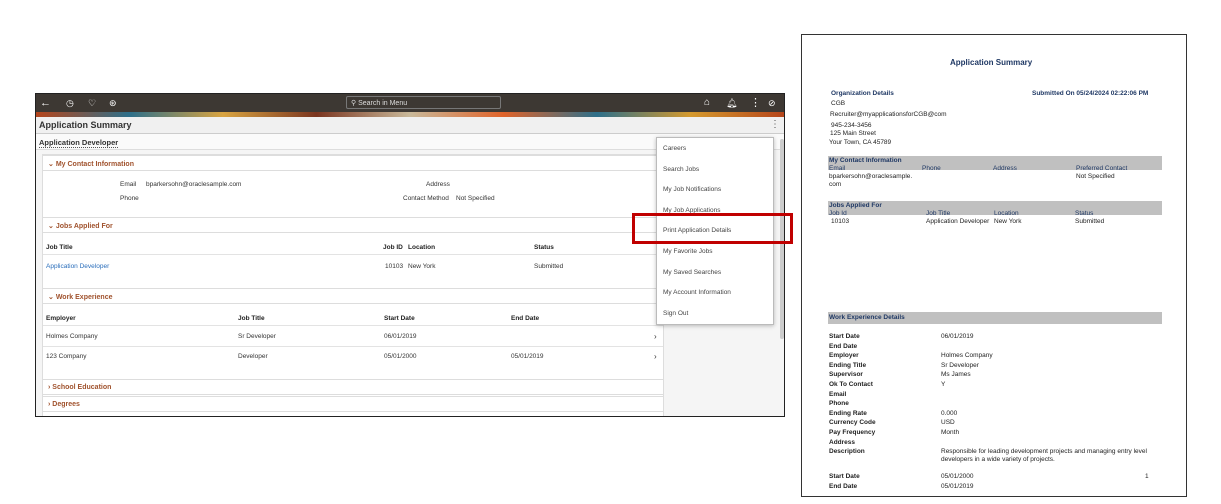 This screenshot has height=504, width=1221. What do you see at coordinates (66, 356) in the screenshot?
I see `employer: 123 Company` at bounding box center [66, 356].